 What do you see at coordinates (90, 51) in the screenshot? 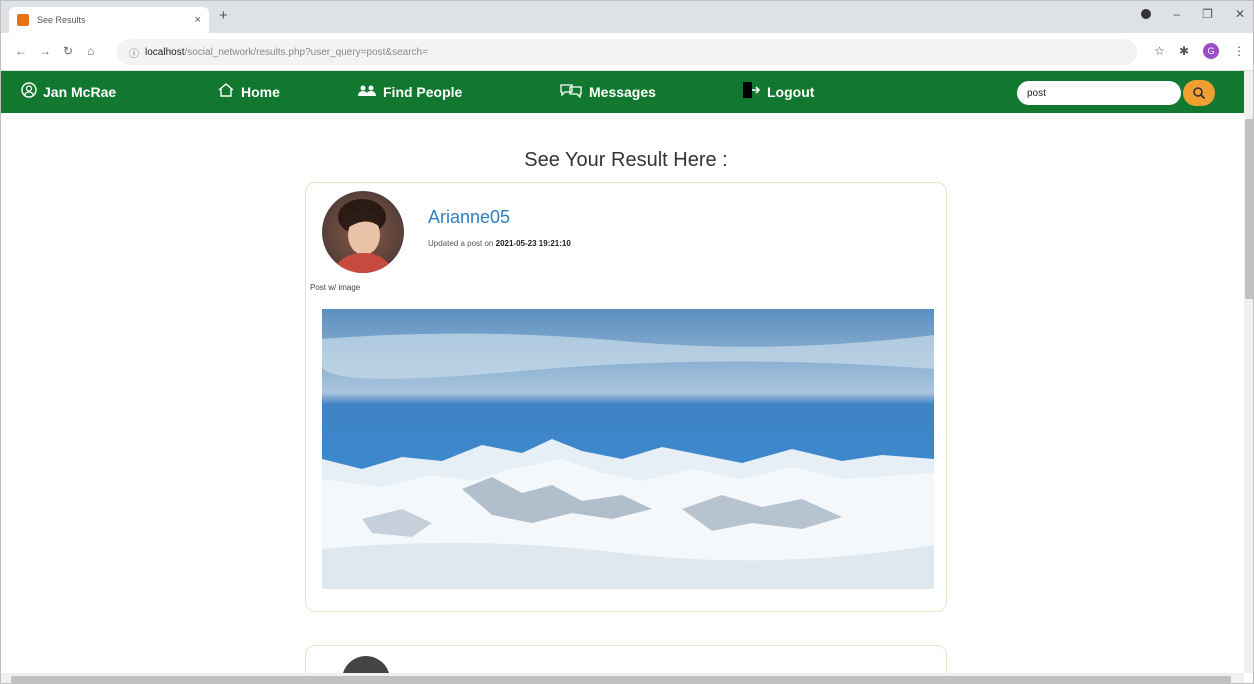
I see `home-icon: ⌂` at bounding box center [90, 51].